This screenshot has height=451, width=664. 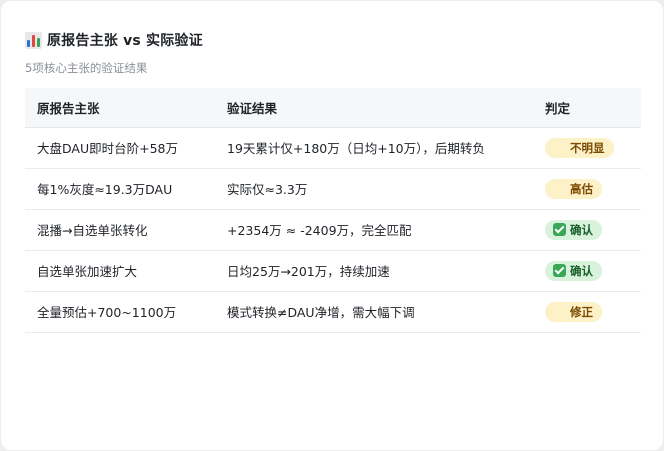 What do you see at coordinates (33, 40) in the screenshot?
I see `bar-chart-icon` at bounding box center [33, 40].